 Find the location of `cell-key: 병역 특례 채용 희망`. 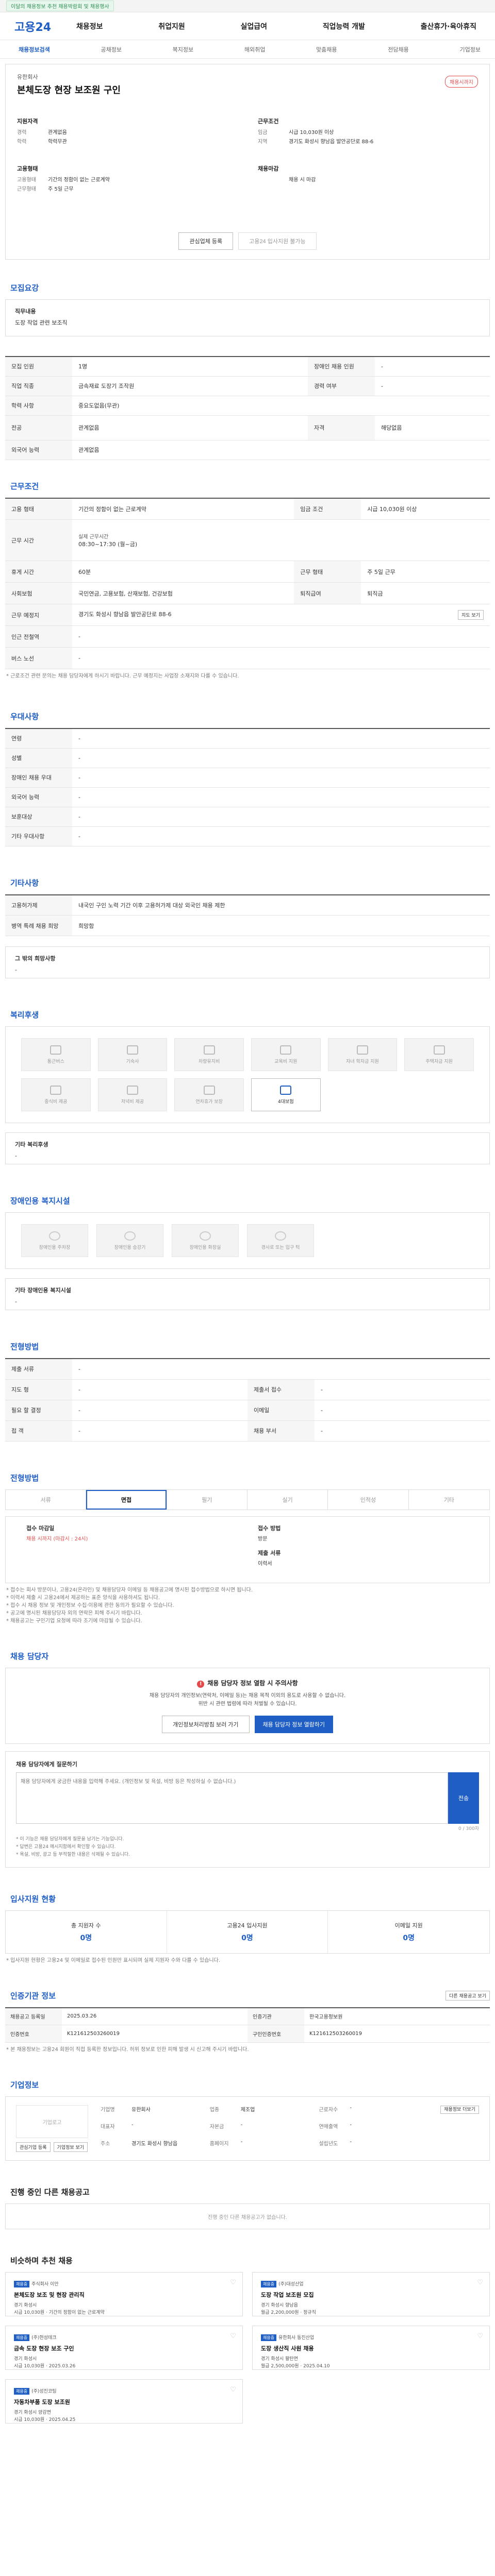

cell-key: 병역 특례 채용 희망 is located at coordinates (38, 925).